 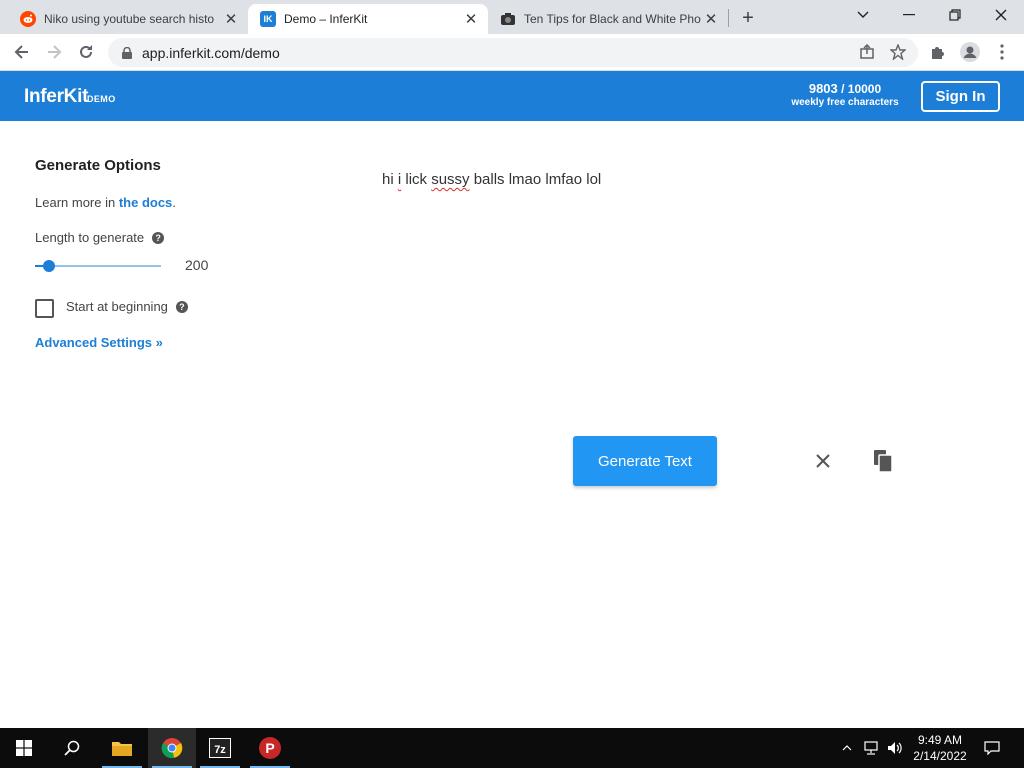 I want to click on prompt-part: balls lmao lmfao lol, so click(x=535, y=179).